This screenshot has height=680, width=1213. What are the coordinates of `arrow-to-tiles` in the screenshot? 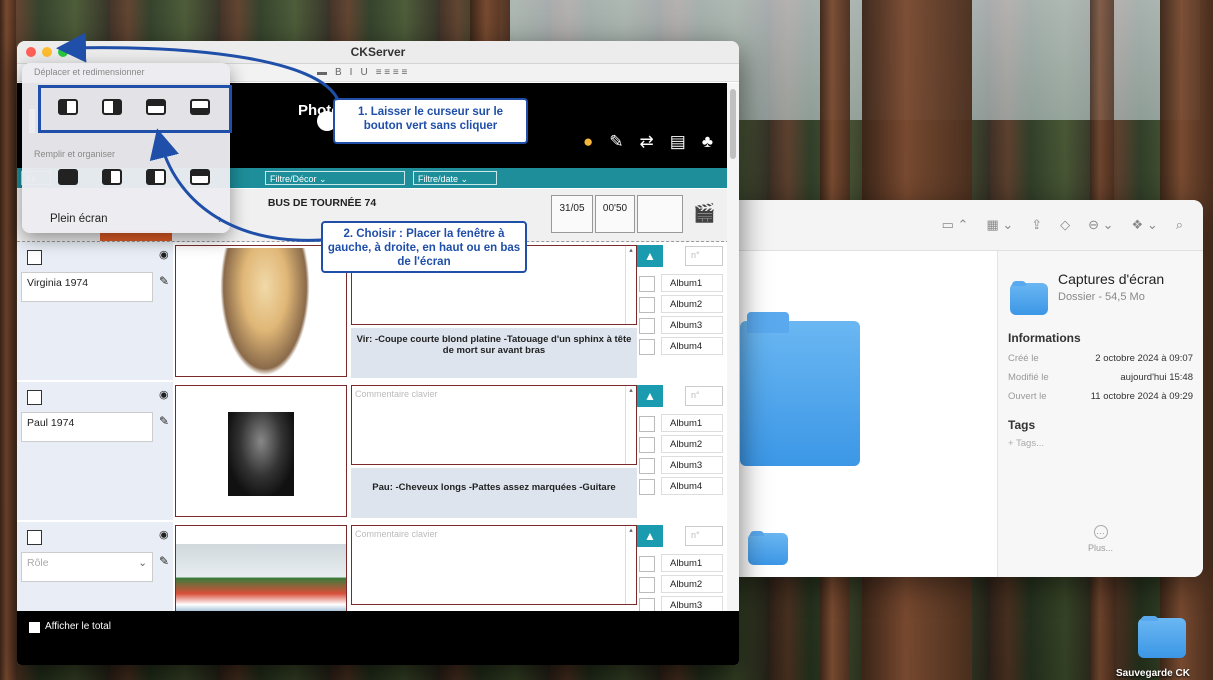 It's located at (236, 185).